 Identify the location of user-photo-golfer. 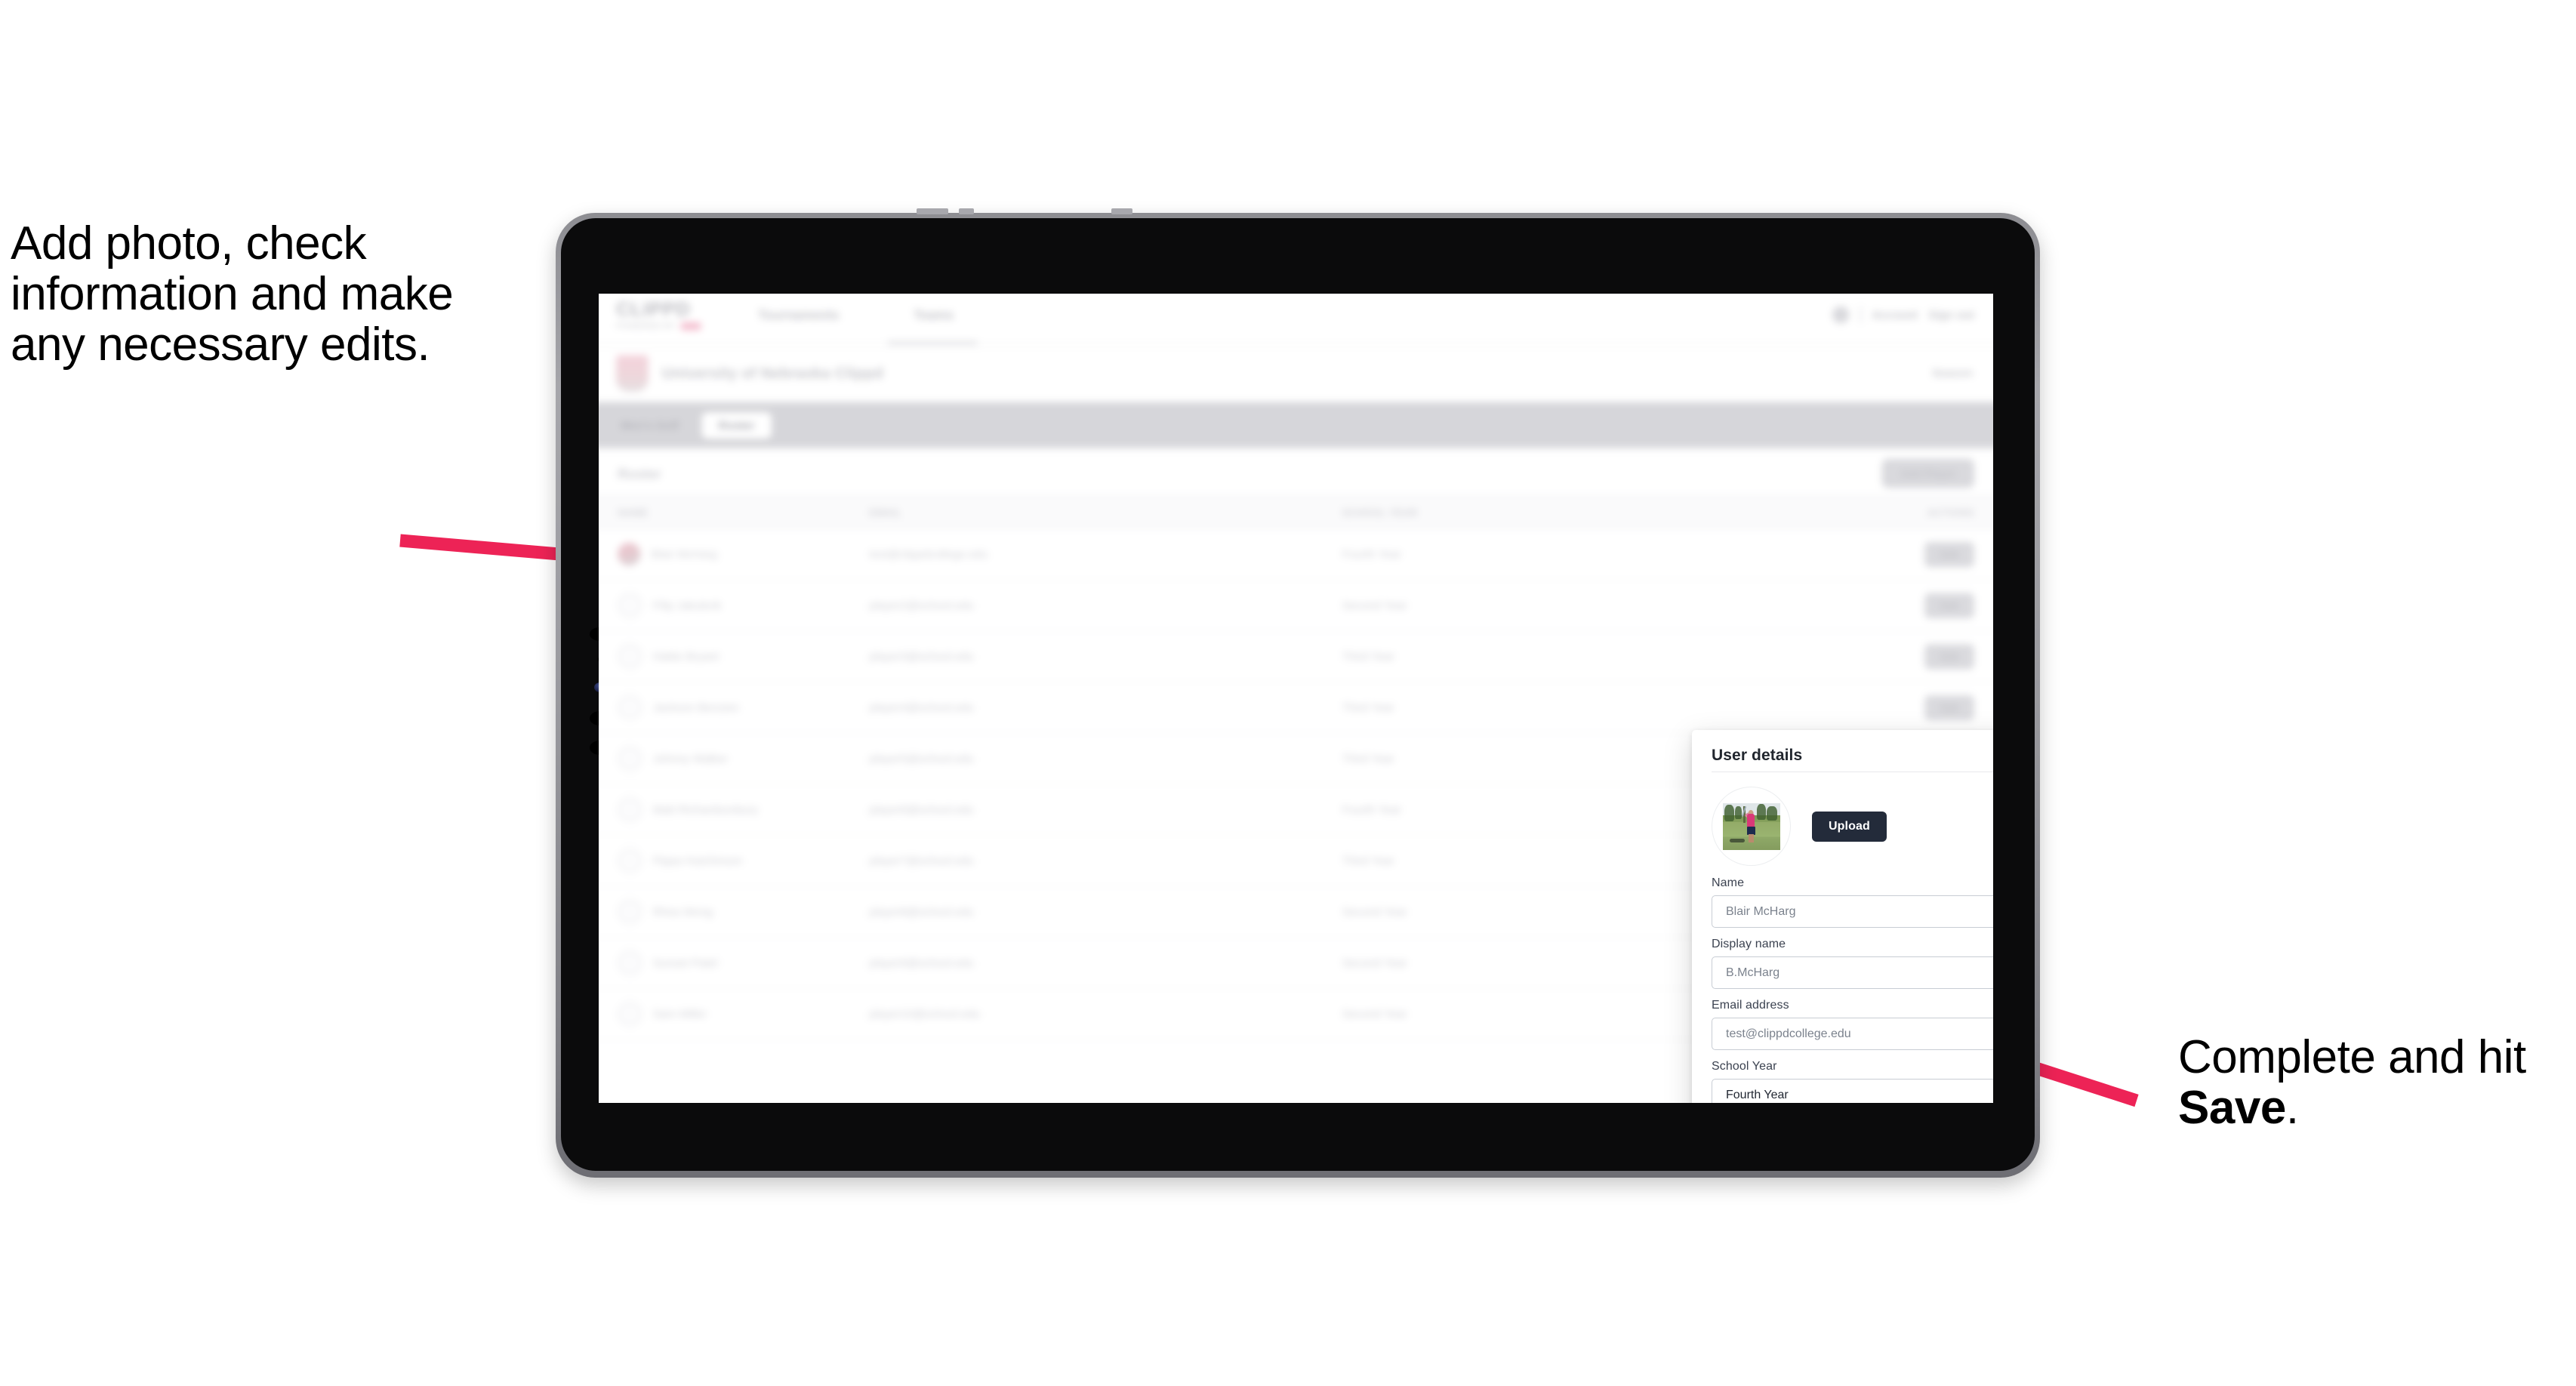
(1751, 826).